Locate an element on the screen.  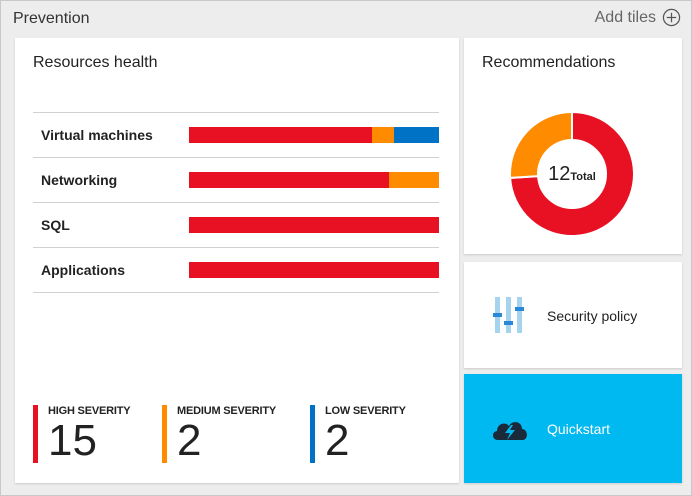
resource-row: SQL is located at coordinates (236, 225).